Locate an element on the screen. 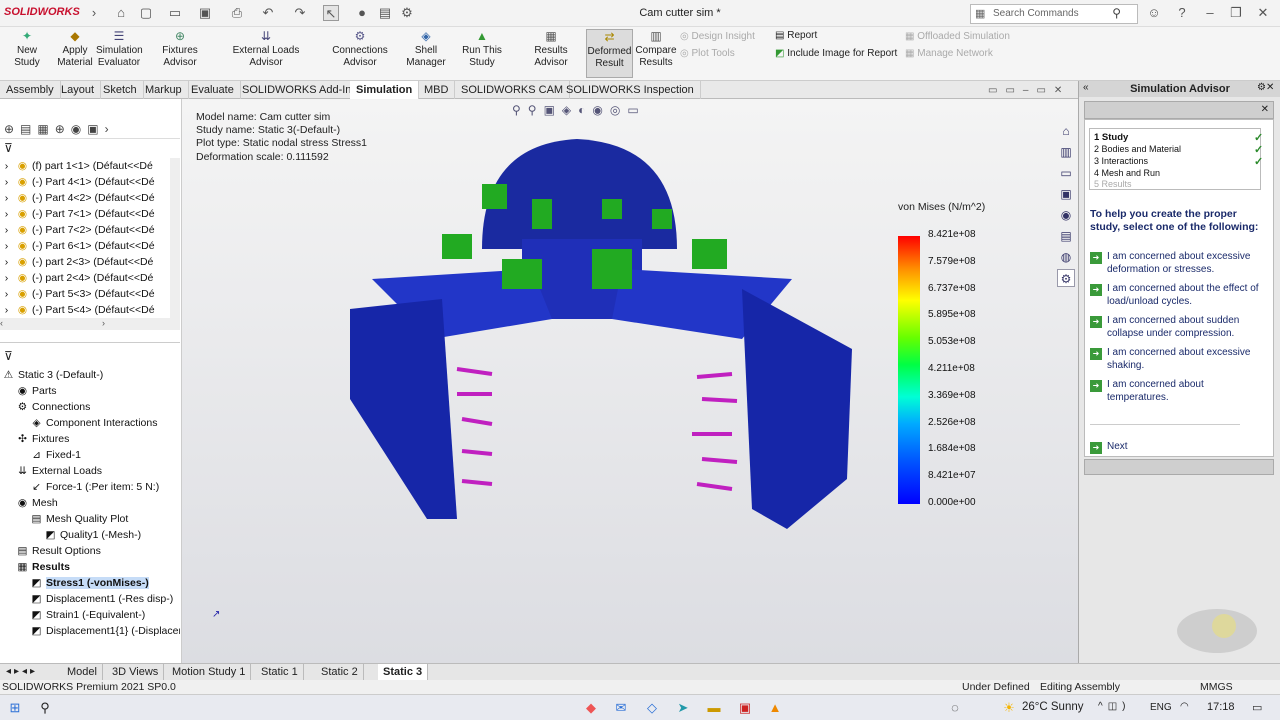 This screenshot has height=720, width=1280. search-icon: ⚲ is located at coordinates (45, 708).